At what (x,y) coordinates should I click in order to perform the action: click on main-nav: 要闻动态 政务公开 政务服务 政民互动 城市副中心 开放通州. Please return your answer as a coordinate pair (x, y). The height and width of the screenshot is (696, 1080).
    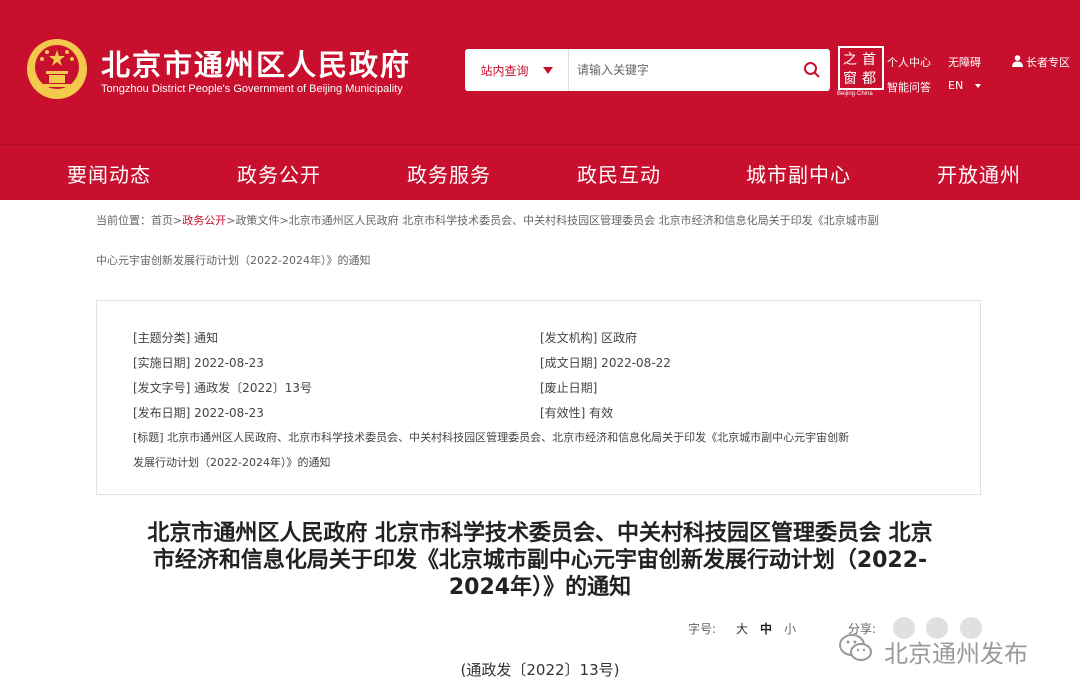
    Looking at the image, I should click on (540, 172).